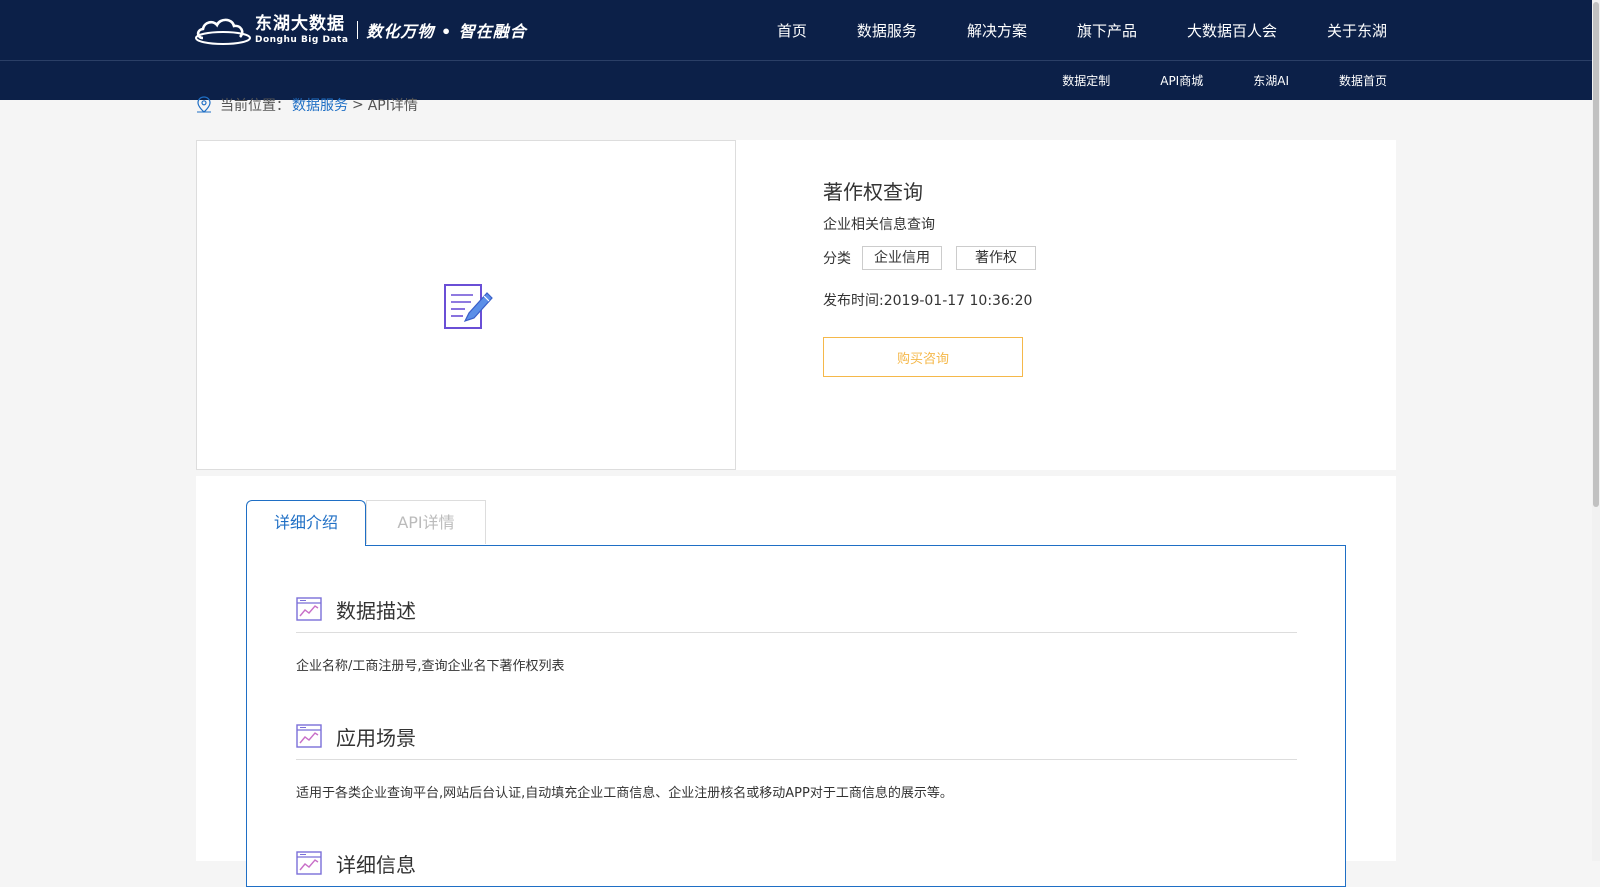 Image resolution: width=1600 pixels, height=887 pixels. I want to click on cloud-logo-icon, so click(223, 31).